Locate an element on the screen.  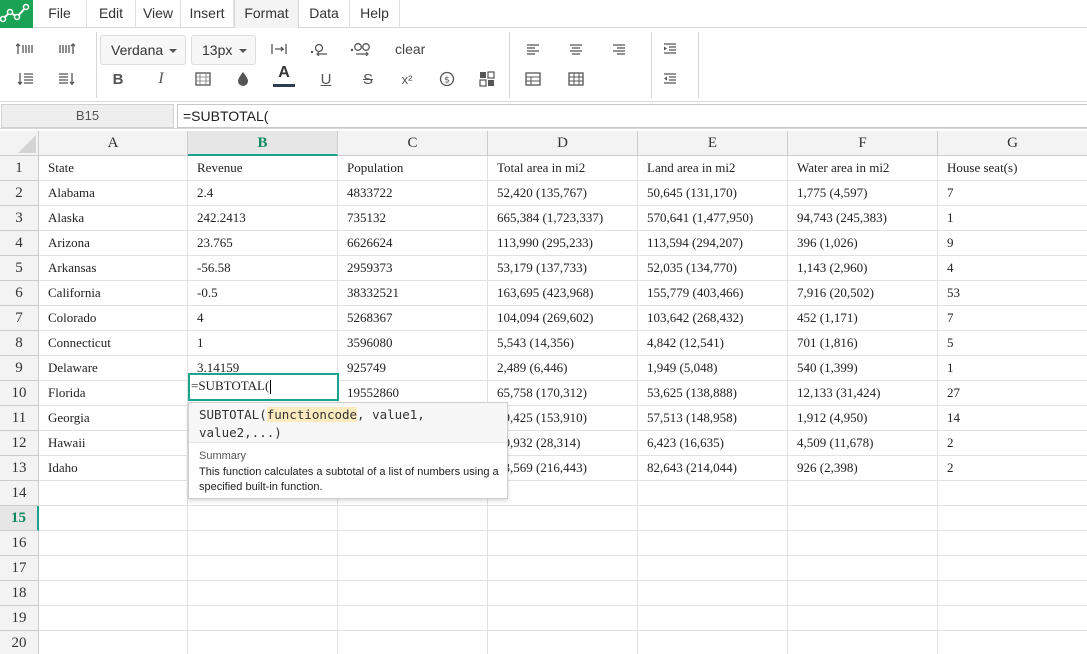
cell-f11: 1,912 (4,950) is located at coordinates (863, 418).